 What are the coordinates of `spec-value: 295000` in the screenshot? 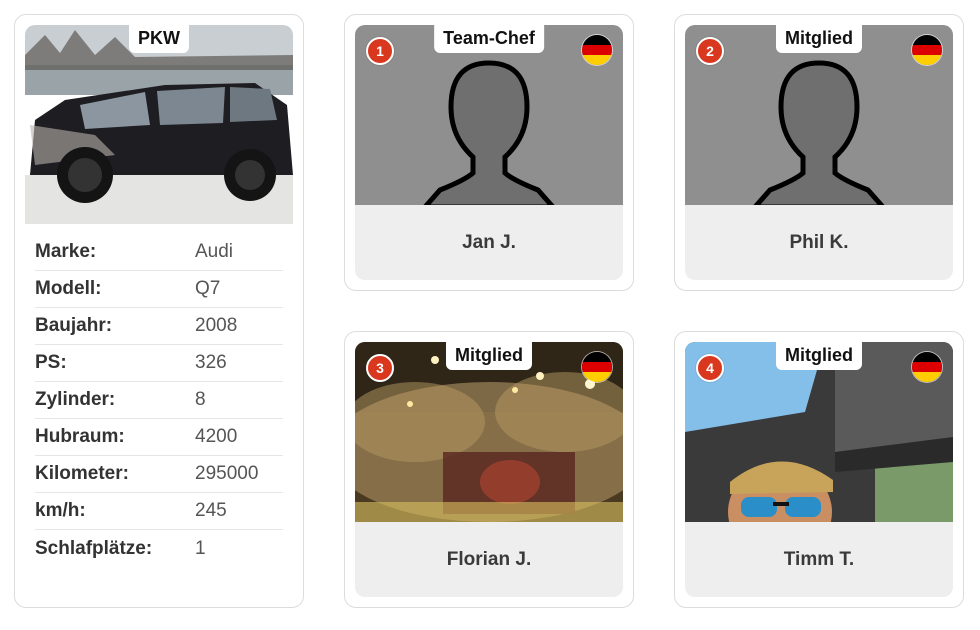 It's located at (227, 473).